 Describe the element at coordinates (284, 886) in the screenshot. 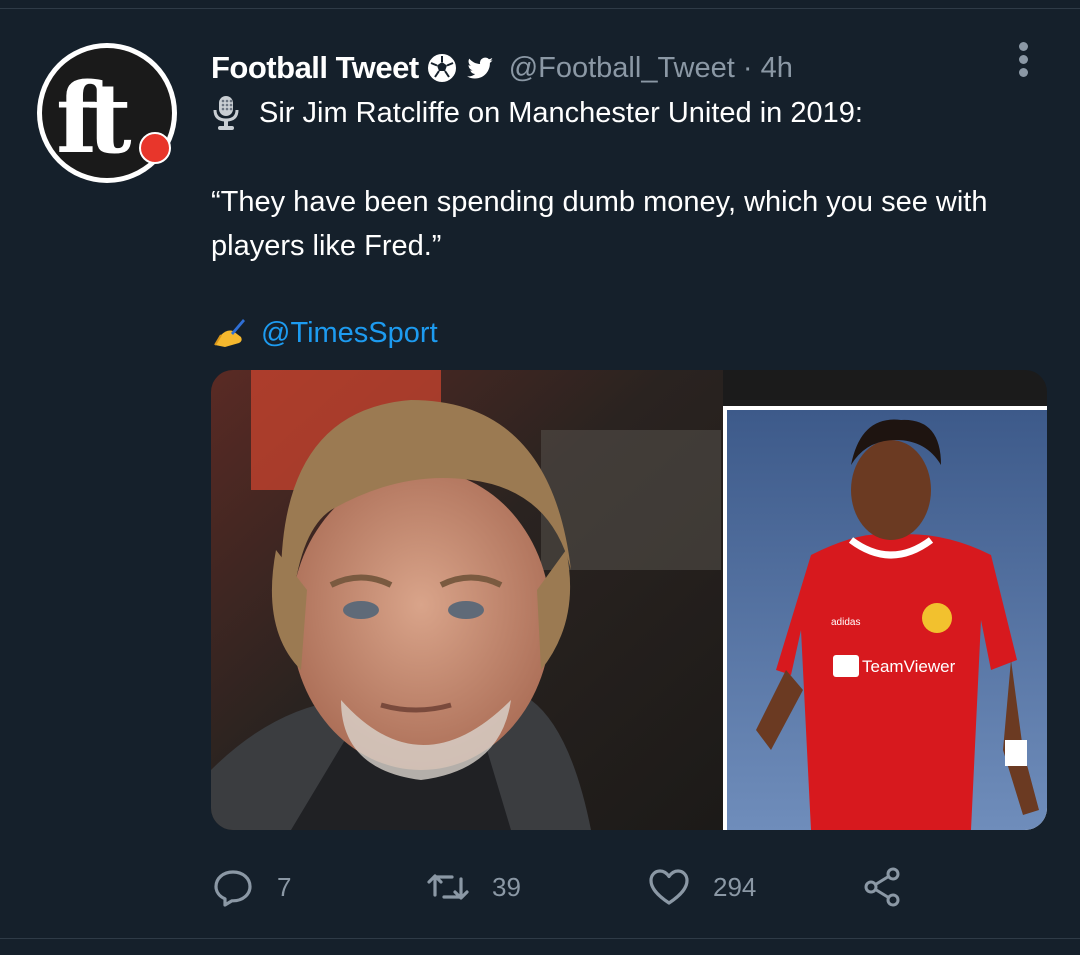

I see `reply-count: 7` at that location.